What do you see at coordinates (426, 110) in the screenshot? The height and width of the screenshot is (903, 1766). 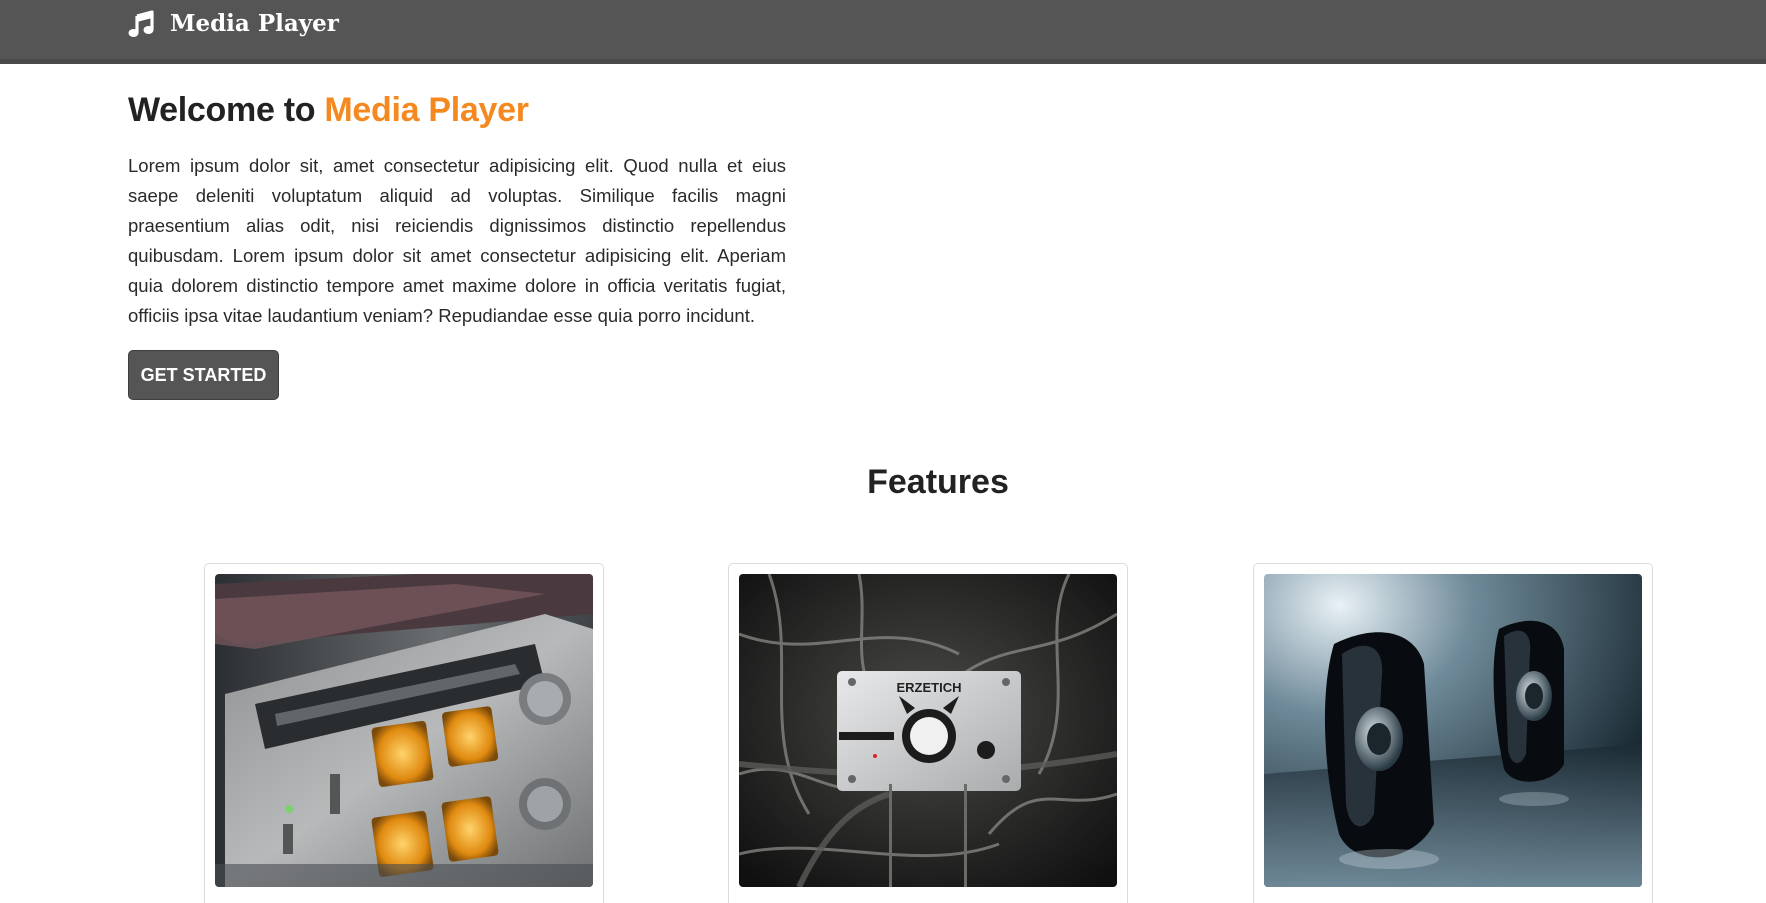 I see `title-accent: Media Player` at bounding box center [426, 110].